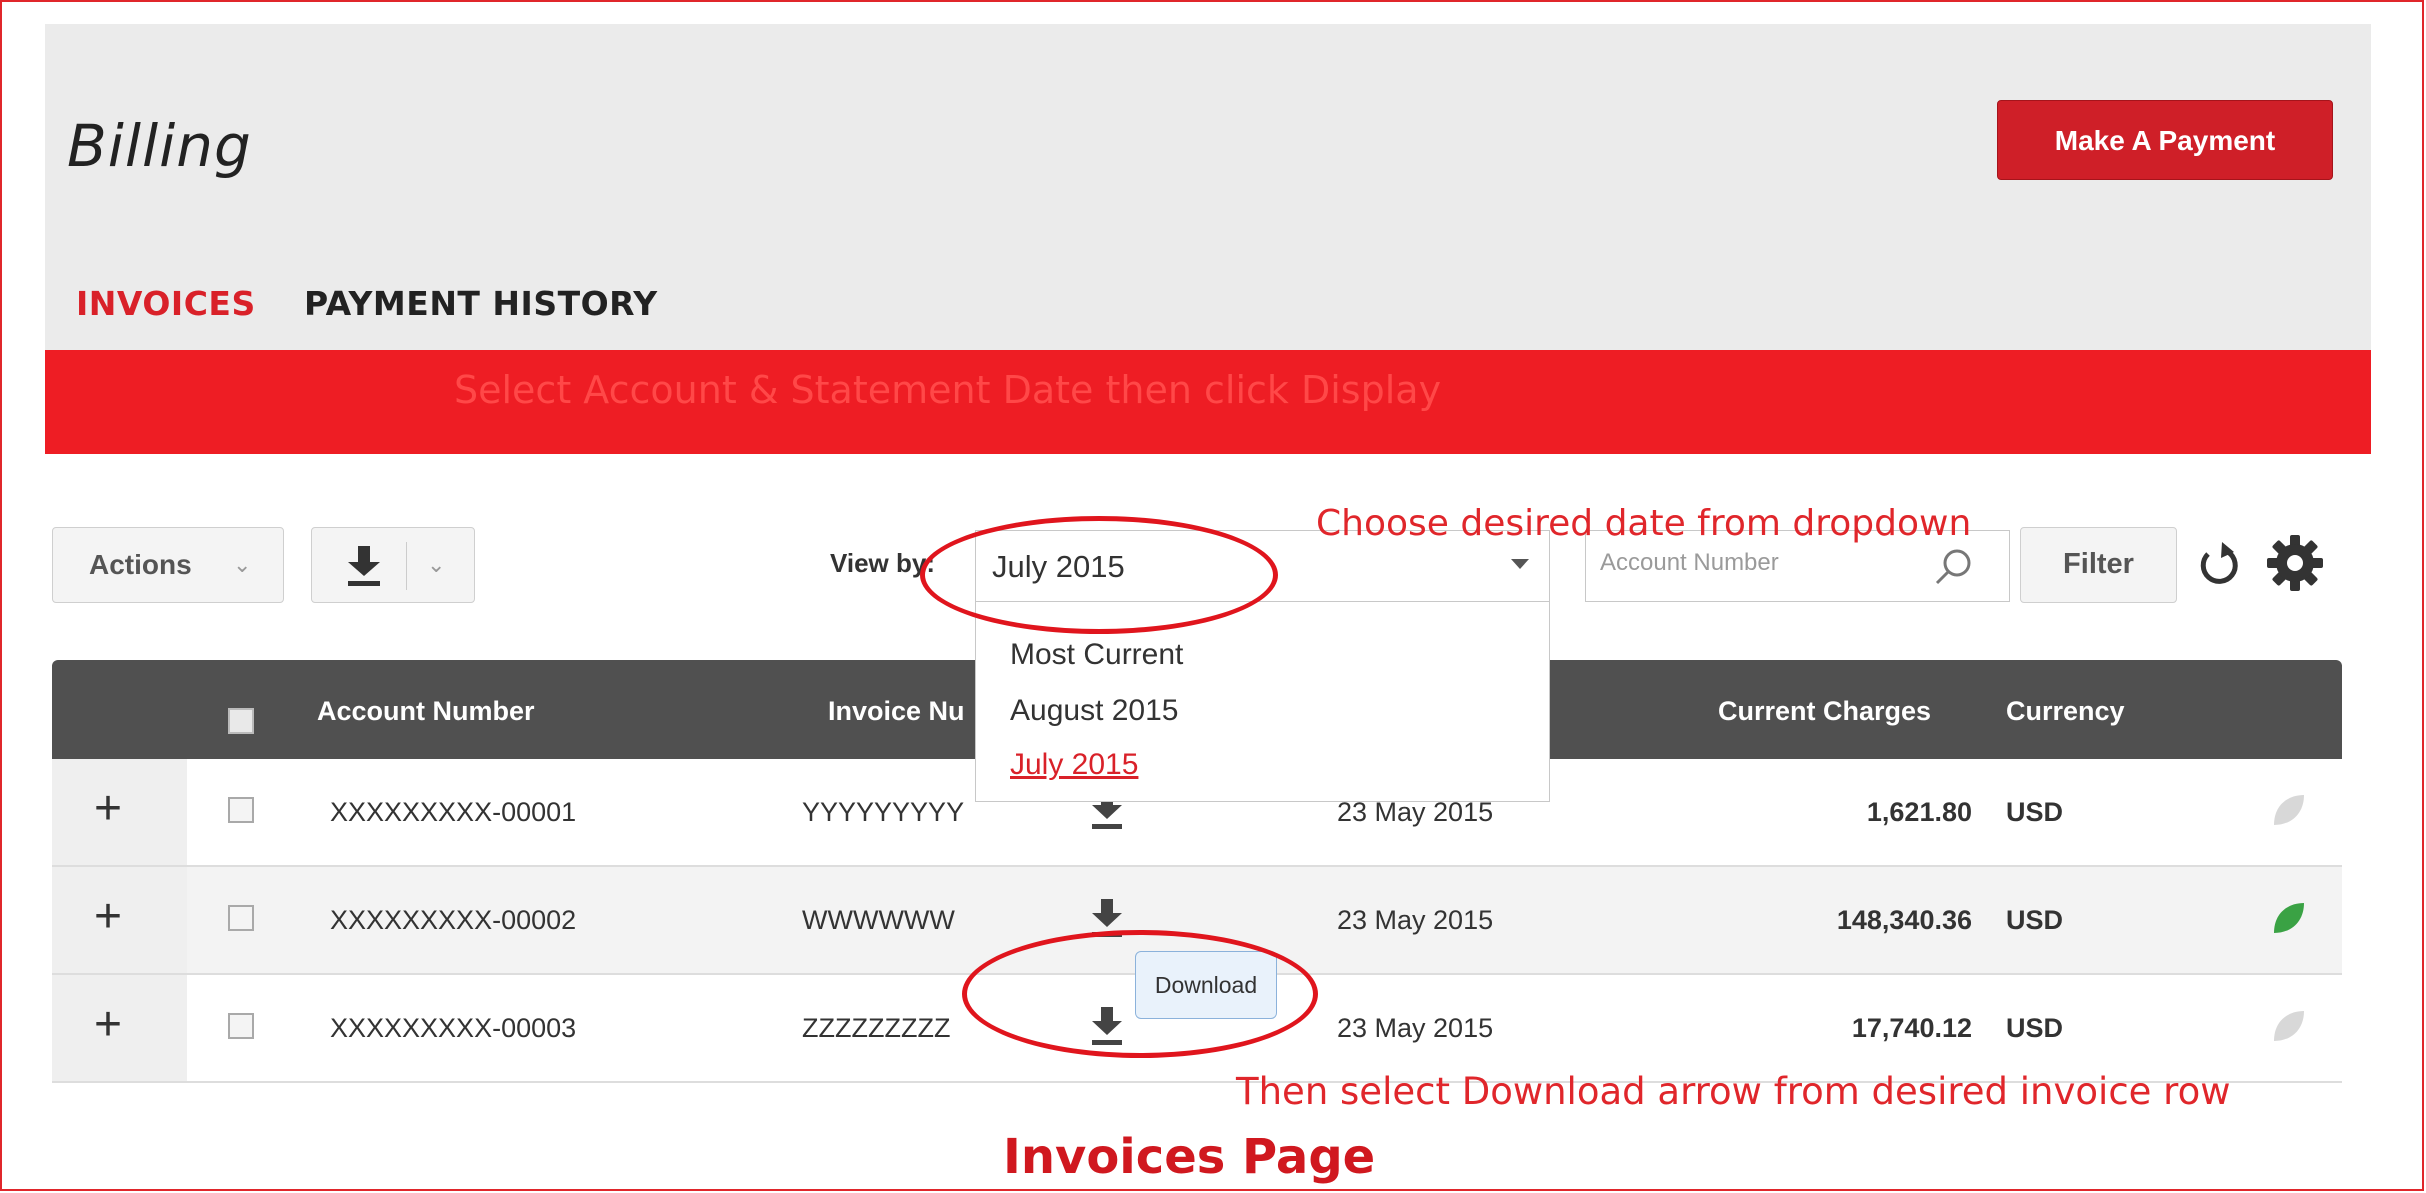 The width and height of the screenshot is (2426, 1193). I want to click on filter-label: Filter, so click(2098, 564).